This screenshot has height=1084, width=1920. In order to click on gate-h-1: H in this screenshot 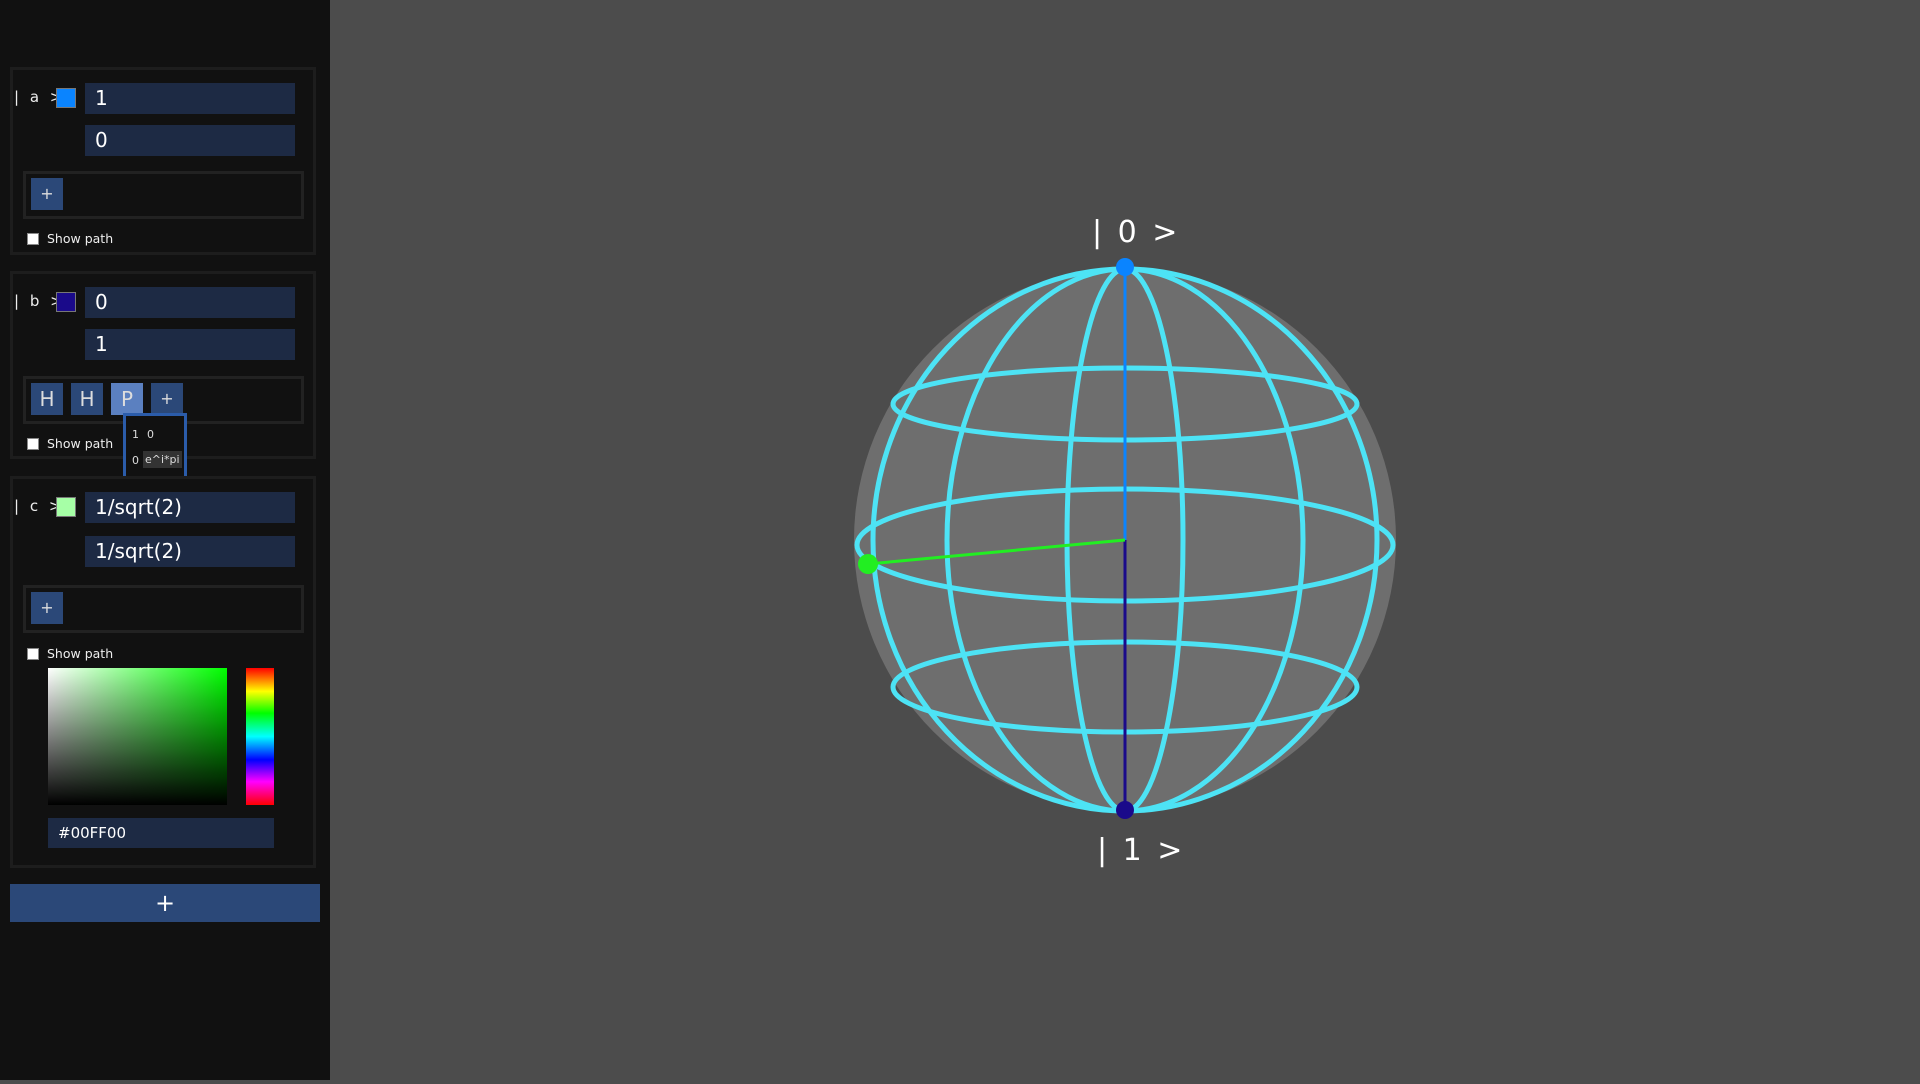, I will do `click(47, 399)`.